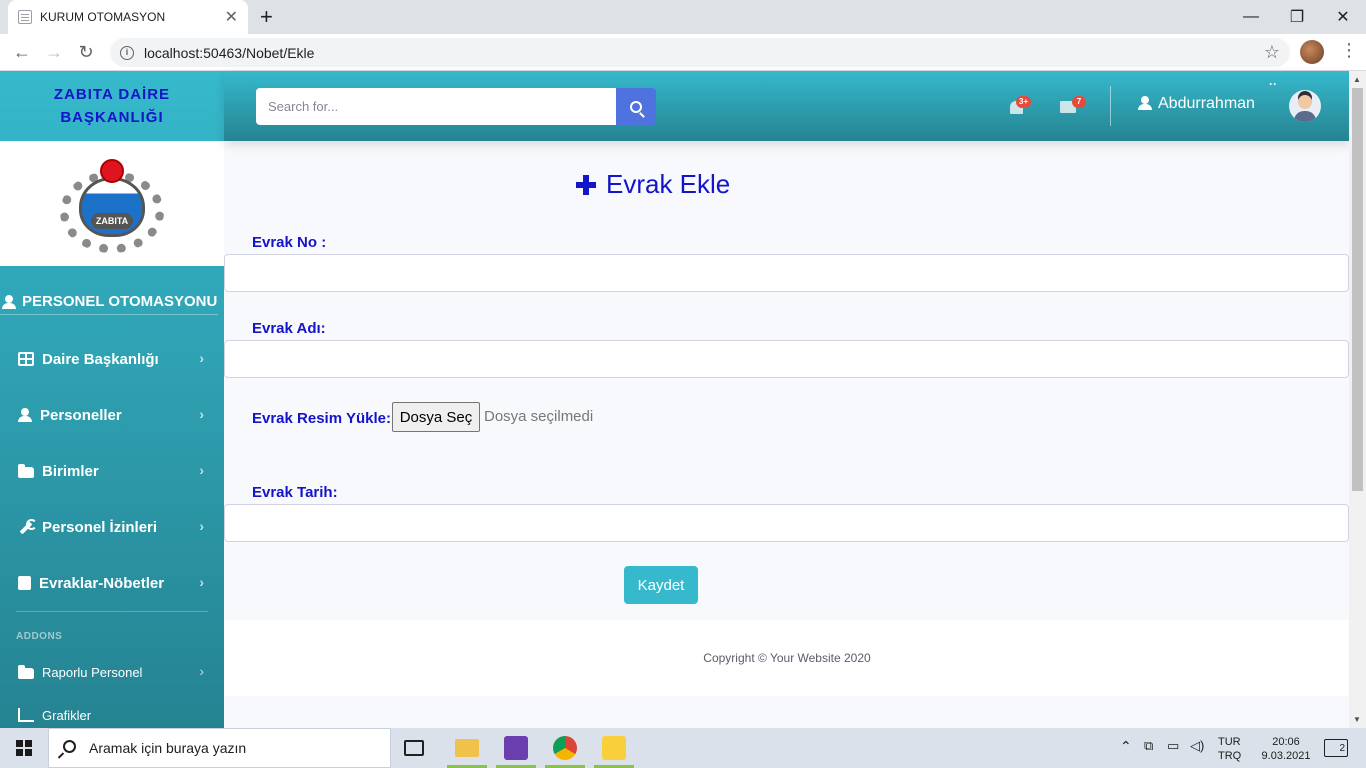 This screenshot has width=1366, height=768. I want to click on battery-icon: ▭, so click(1173, 746).